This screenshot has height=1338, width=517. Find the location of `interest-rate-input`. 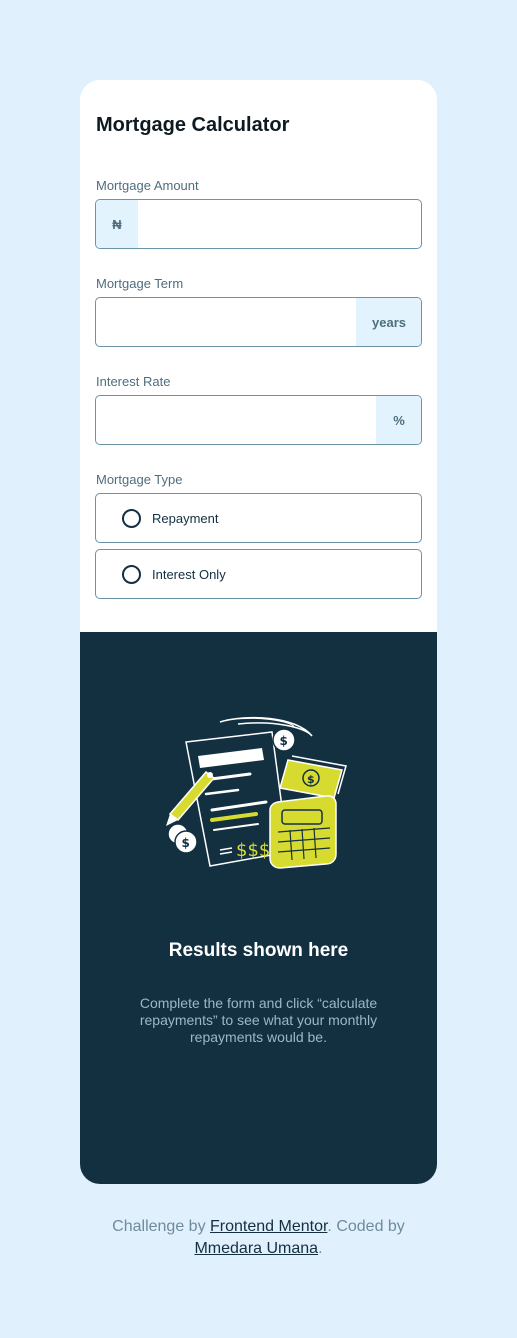

interest-rate-input is located at coordinates (236, 420).